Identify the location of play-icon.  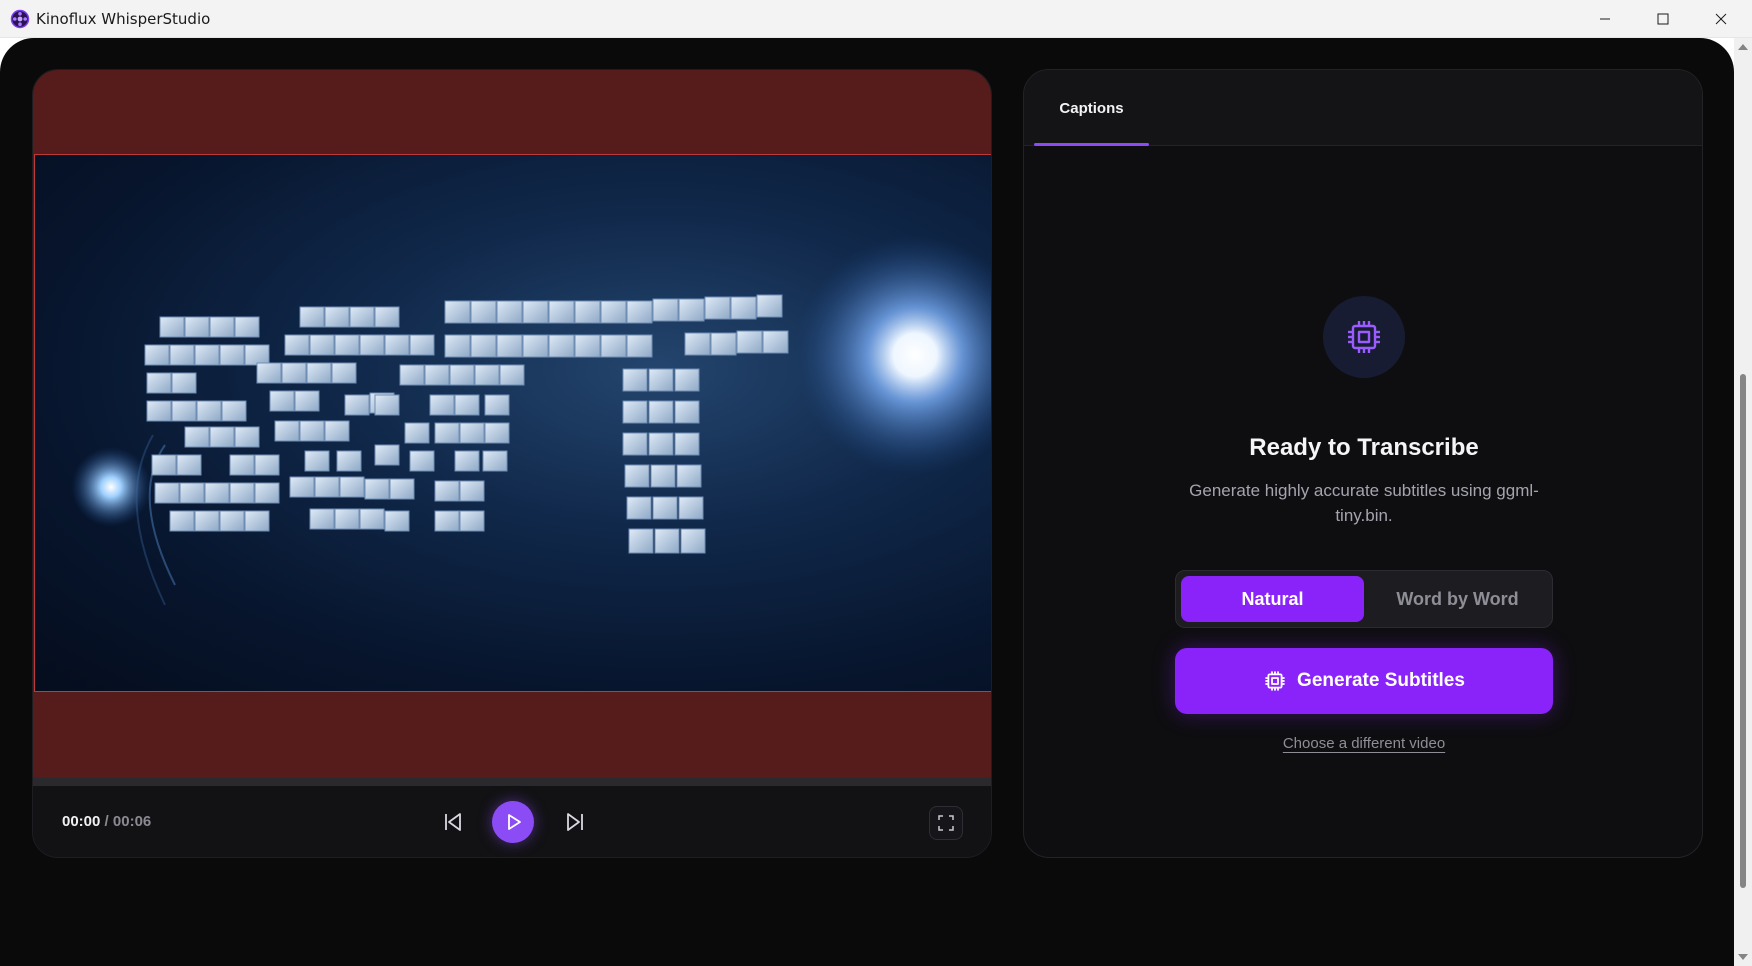
(514, 822).